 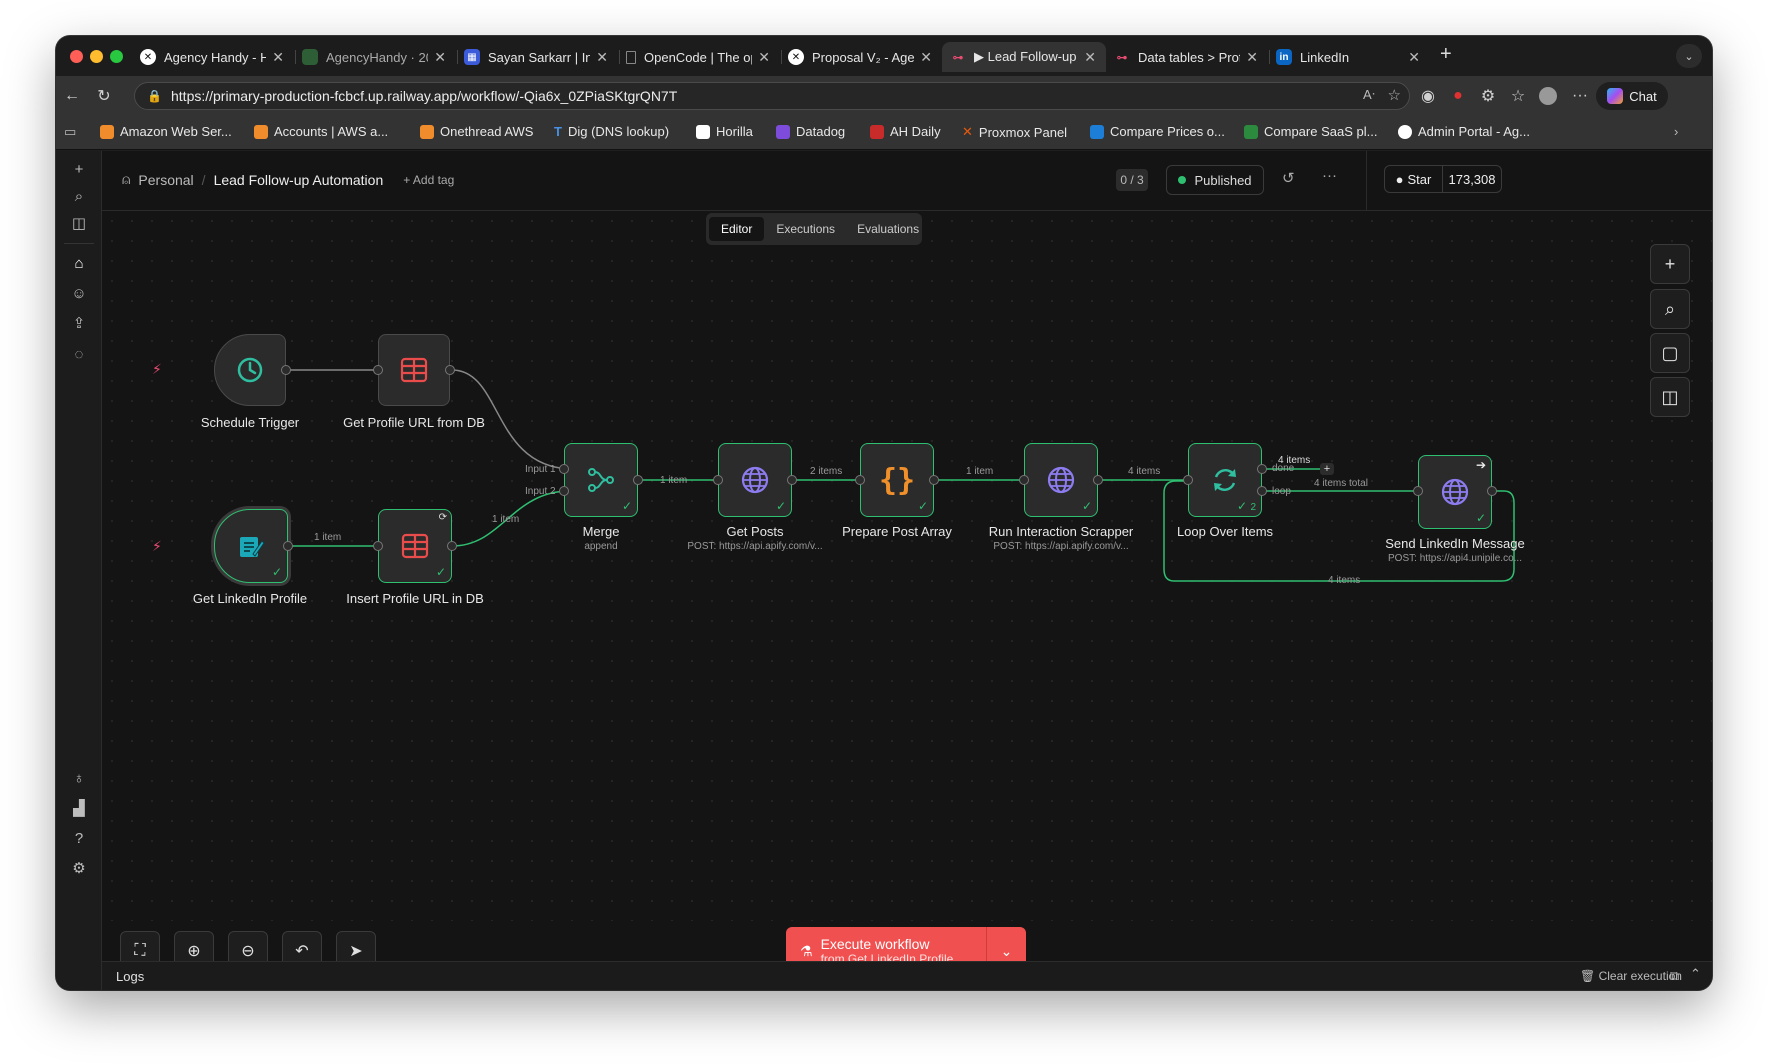 What do you see at coordinates (907, 975) in the screenshot?
I see `logs-bar: Logs 🗑︎ Clear execution ⧉ ⌃` at bounding box center [907, 975].